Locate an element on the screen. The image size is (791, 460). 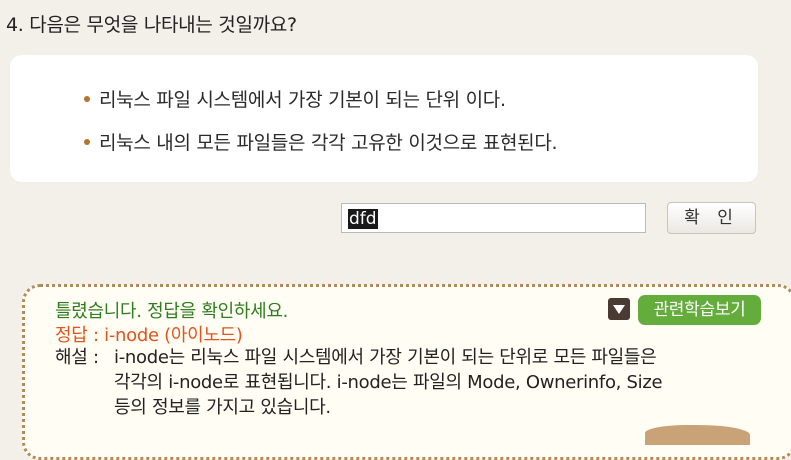
hint-text: 리눅스 내의 모든 파일들은 각각 고유한 이것으로 표현된다. is located at coordinates (328, 143).